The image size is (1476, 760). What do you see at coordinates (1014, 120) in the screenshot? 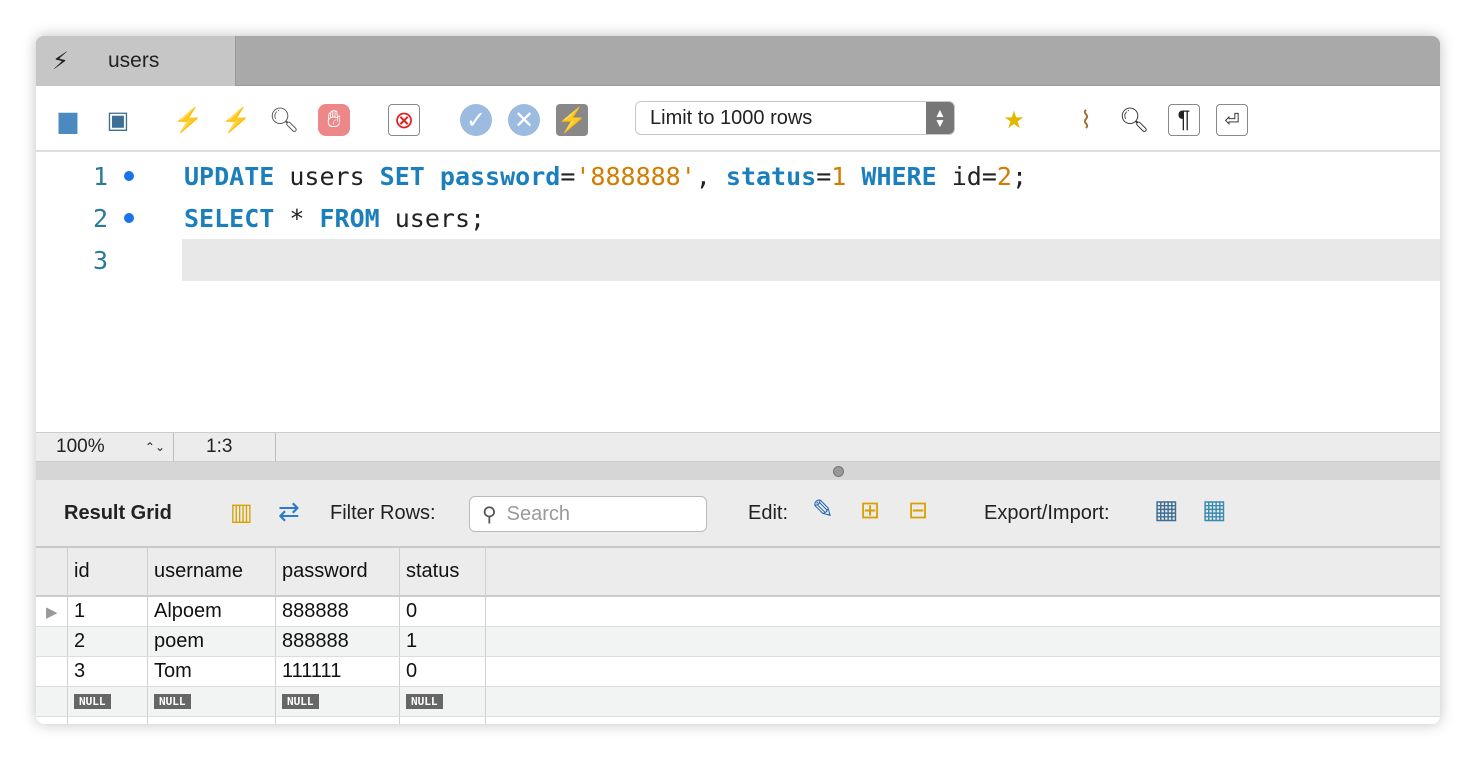
I see `add-snippet-star-icon: ★` at bounding box center [1014, 120].